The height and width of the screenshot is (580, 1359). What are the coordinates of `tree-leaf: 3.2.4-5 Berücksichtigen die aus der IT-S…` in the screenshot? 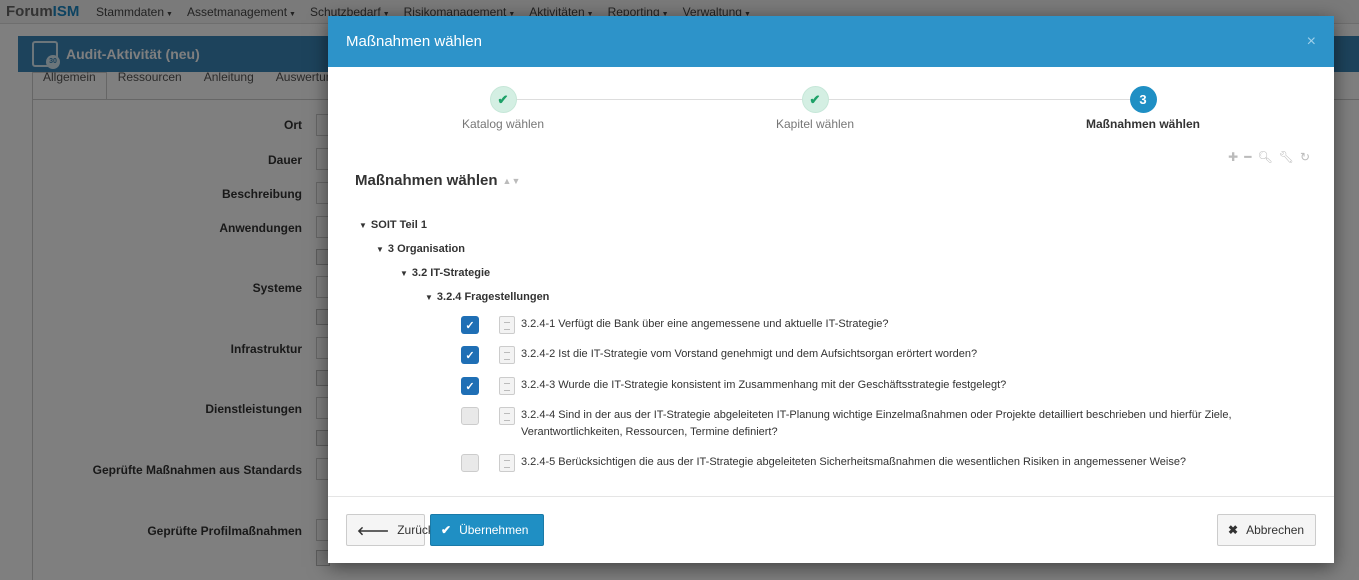 It's located at (886, 463).